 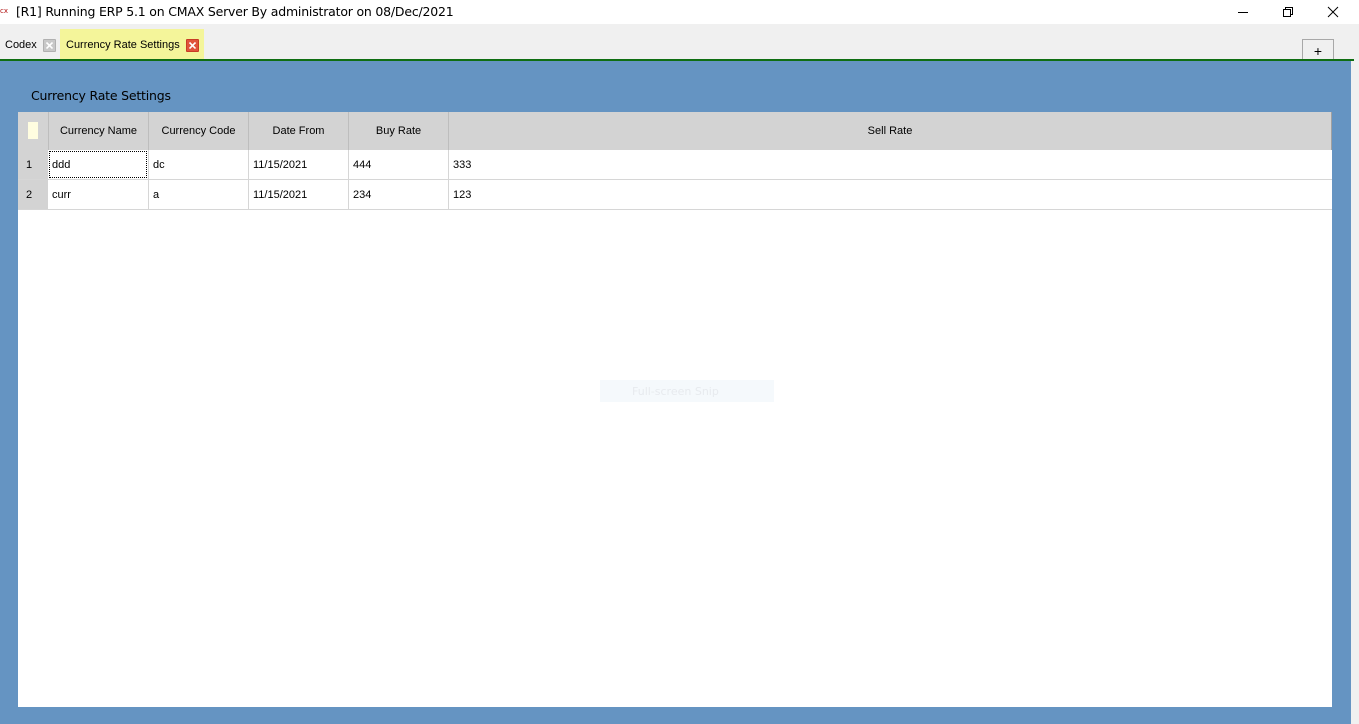 What do you see at coordinates (4, 11) in the screenshot?
I see `erp-app-icon: cx` at bounding box center [4, 11].